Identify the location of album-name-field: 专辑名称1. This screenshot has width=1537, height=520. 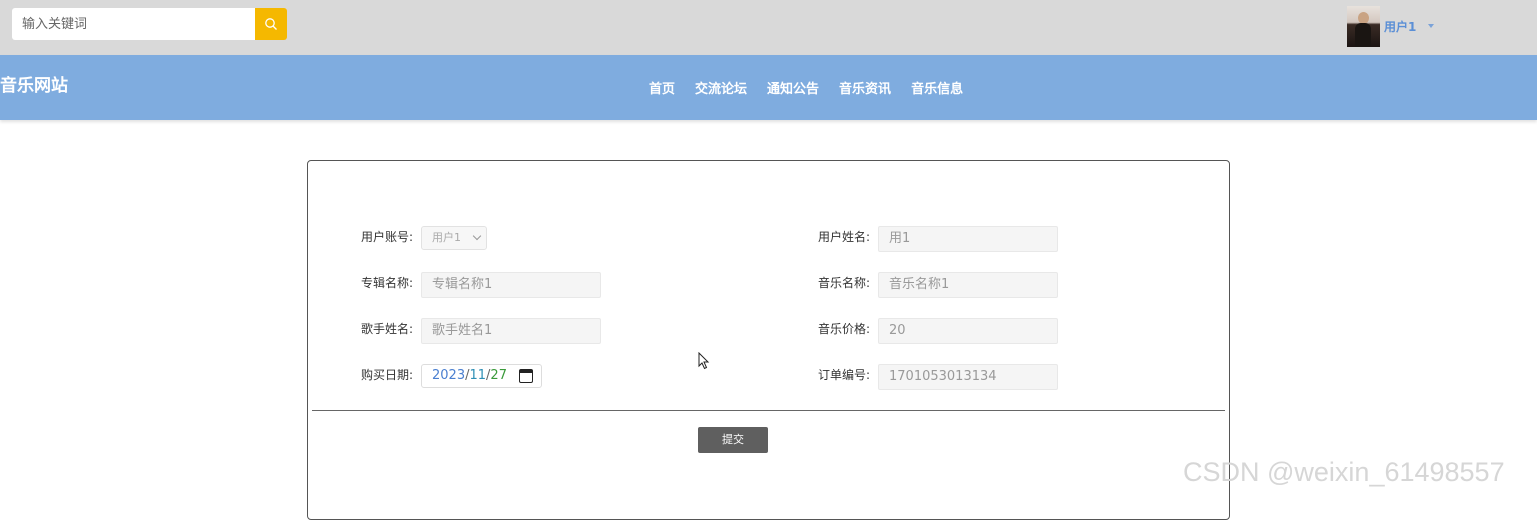
(511, 285).